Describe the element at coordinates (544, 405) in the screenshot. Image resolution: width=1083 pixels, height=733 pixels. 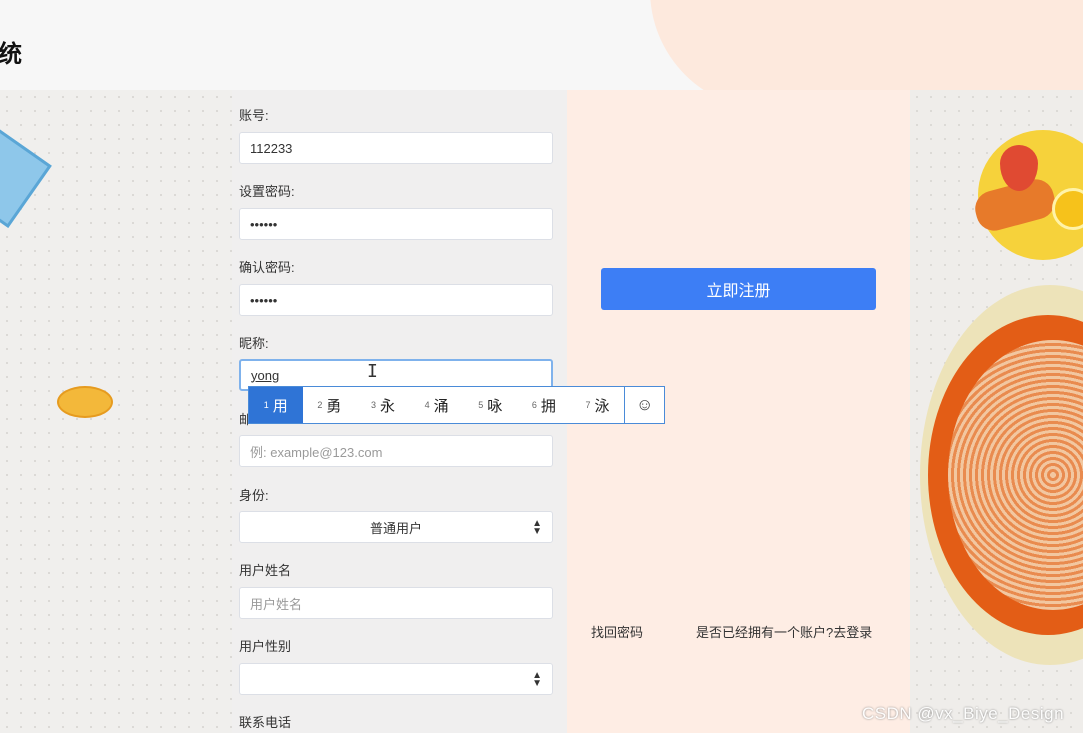
I see `ime-candidate: 6拥` at that location.